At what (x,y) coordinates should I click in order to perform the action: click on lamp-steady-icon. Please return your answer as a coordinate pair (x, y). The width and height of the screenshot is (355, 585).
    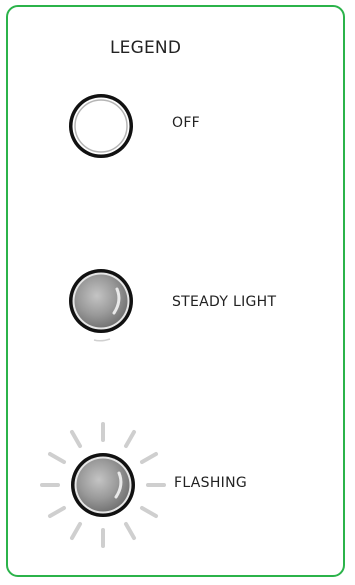
    Looking at the image, I should click on (101, 305).